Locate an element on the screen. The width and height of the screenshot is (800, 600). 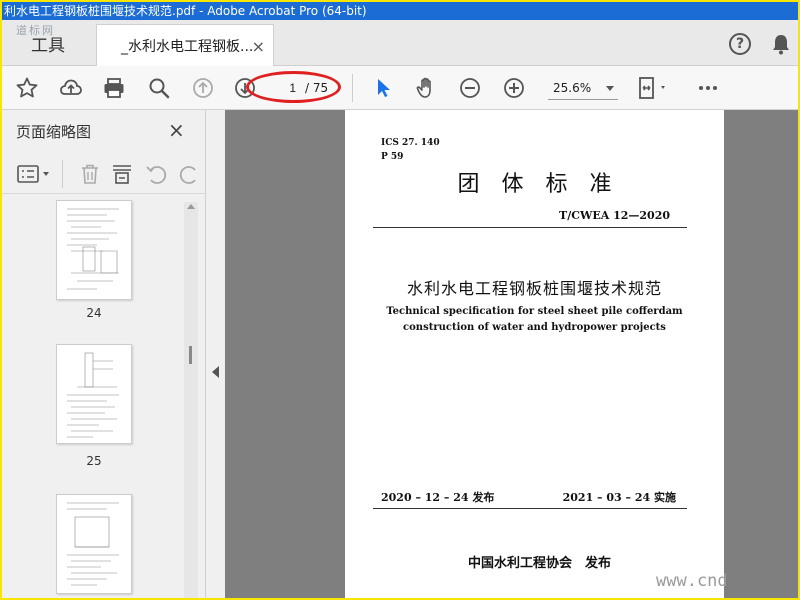
thumbnail-label: 24 is located at coordinates (94, 313).